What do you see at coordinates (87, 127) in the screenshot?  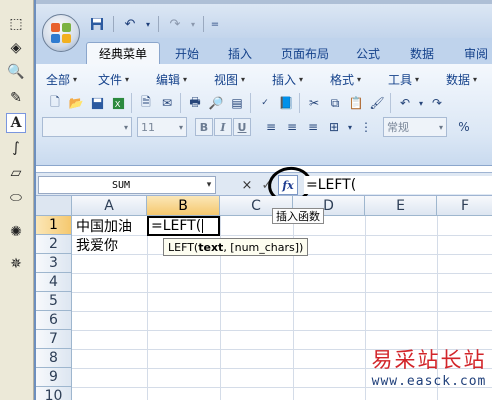 I see `font-name-combo: ▾` at bounding box center [87, 127].